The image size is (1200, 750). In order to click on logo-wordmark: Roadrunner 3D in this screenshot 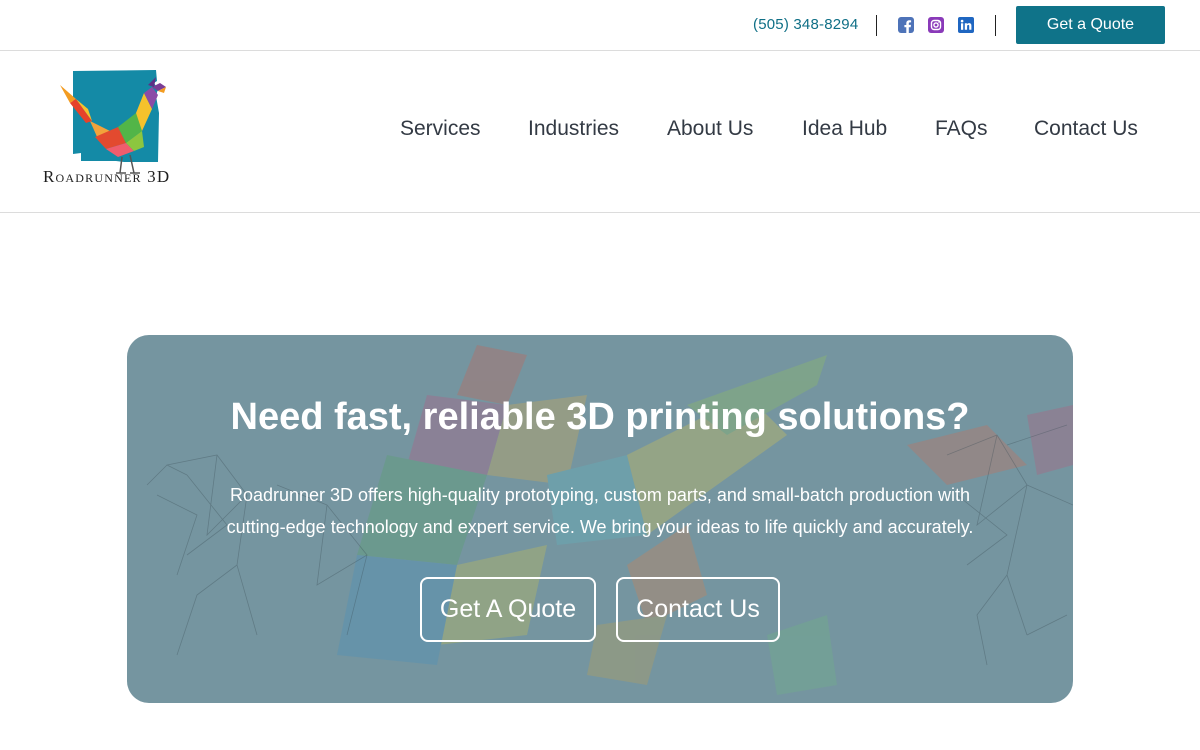, I will do `click(107, 176)`.